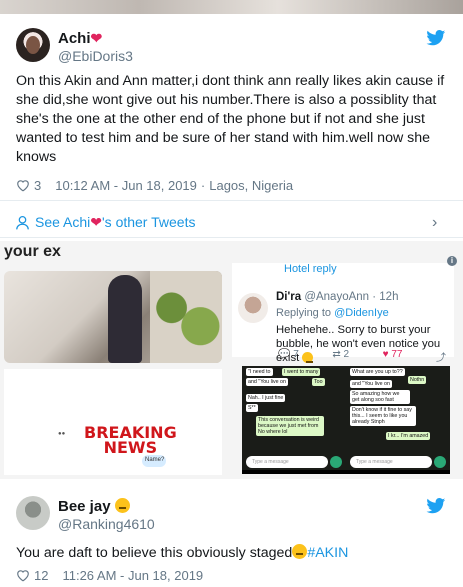  I want to click on author-name: Bee jay, so click(94, 506).